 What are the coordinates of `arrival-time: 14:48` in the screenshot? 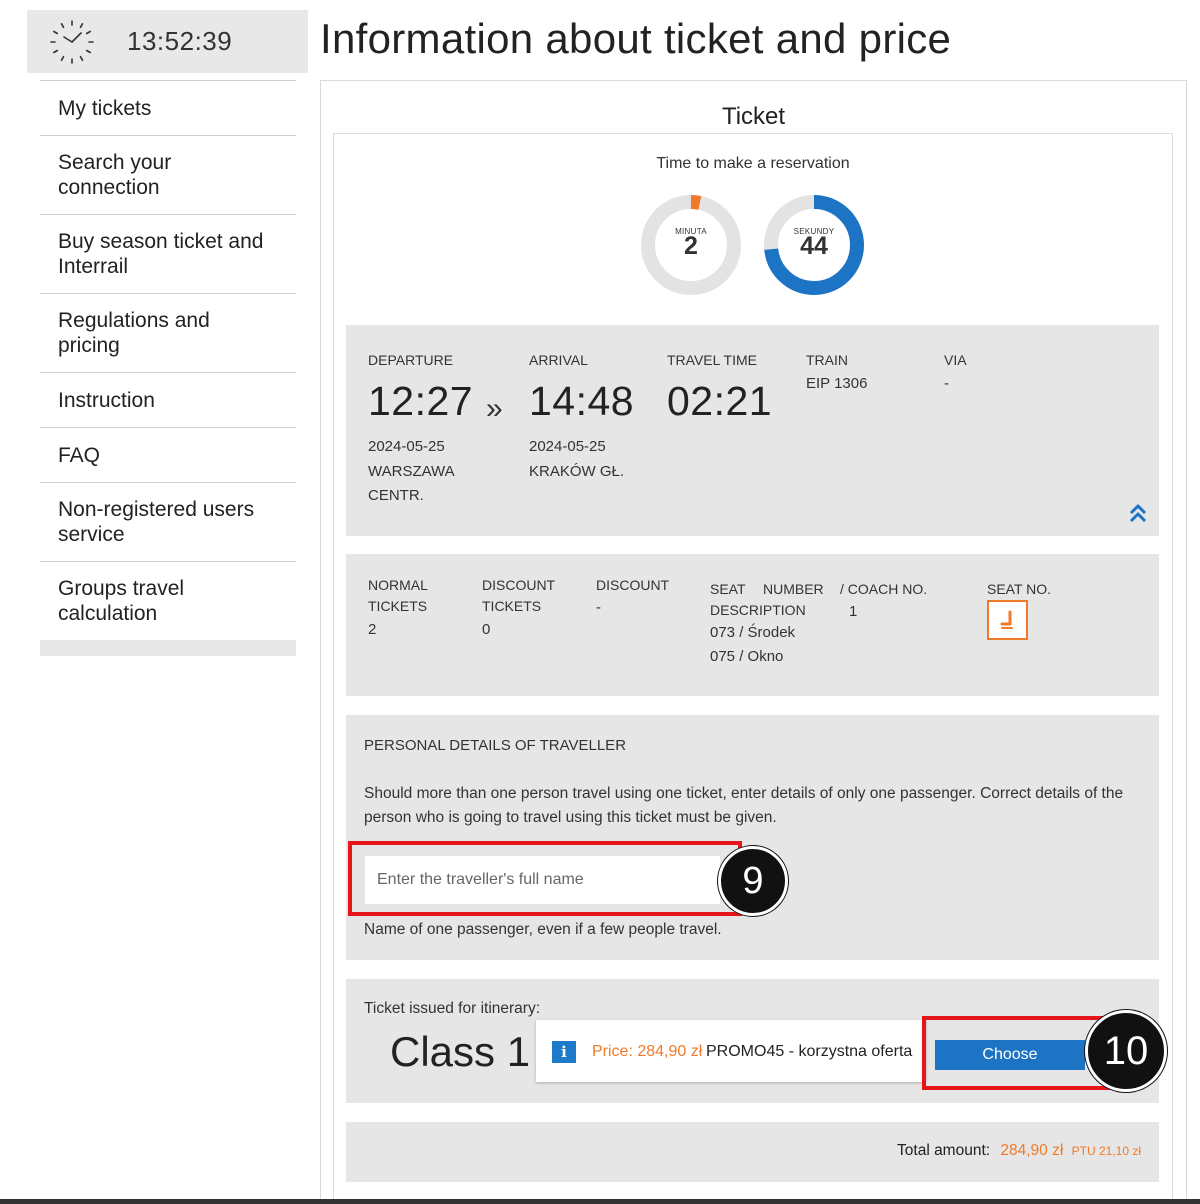 It's located at (582, 401).